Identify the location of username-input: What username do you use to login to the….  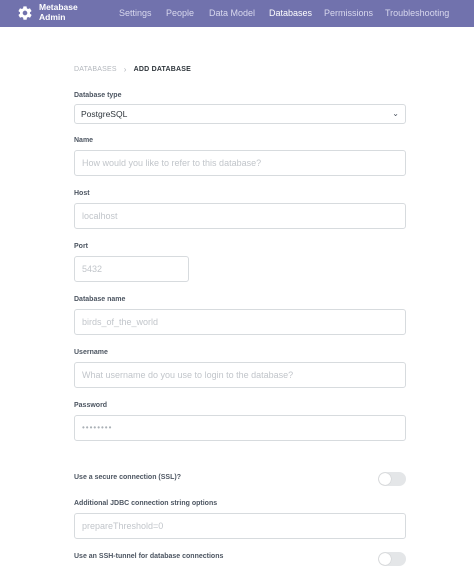
(240, 375).